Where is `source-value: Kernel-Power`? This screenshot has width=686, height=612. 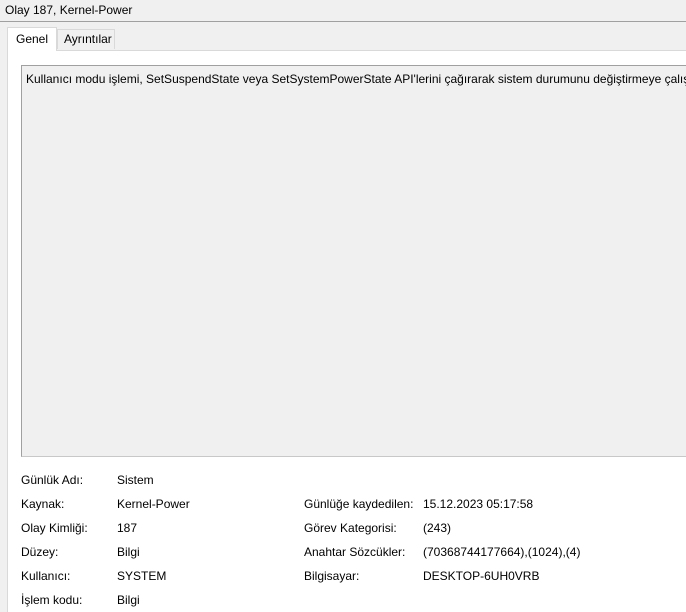 source-value: Kernel-Power is located at coordinates (153, 504).